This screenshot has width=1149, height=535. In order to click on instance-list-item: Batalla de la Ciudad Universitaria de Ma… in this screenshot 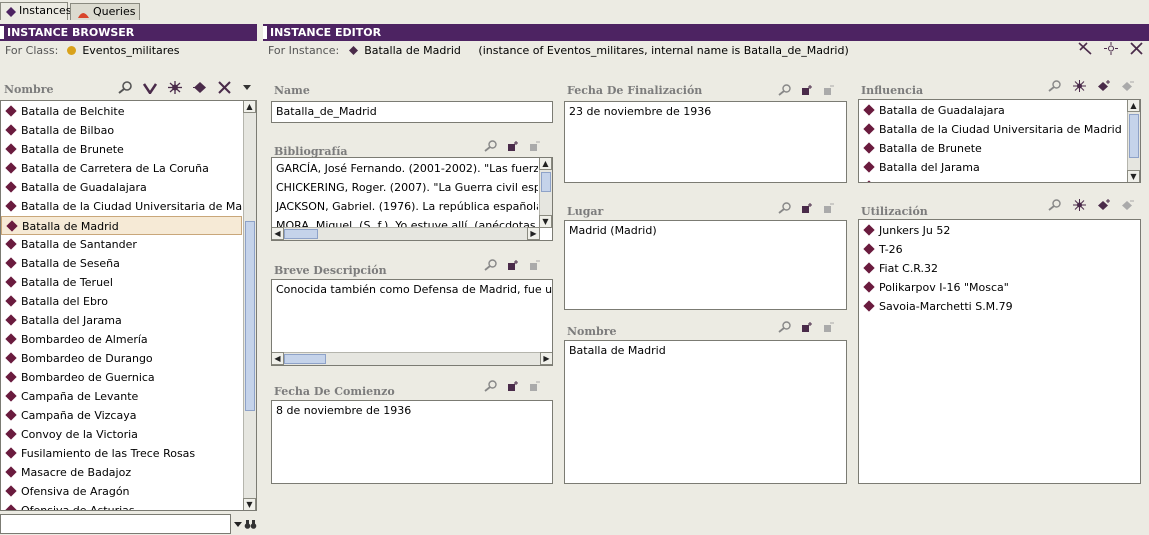, I will do `click(121, 206)`.